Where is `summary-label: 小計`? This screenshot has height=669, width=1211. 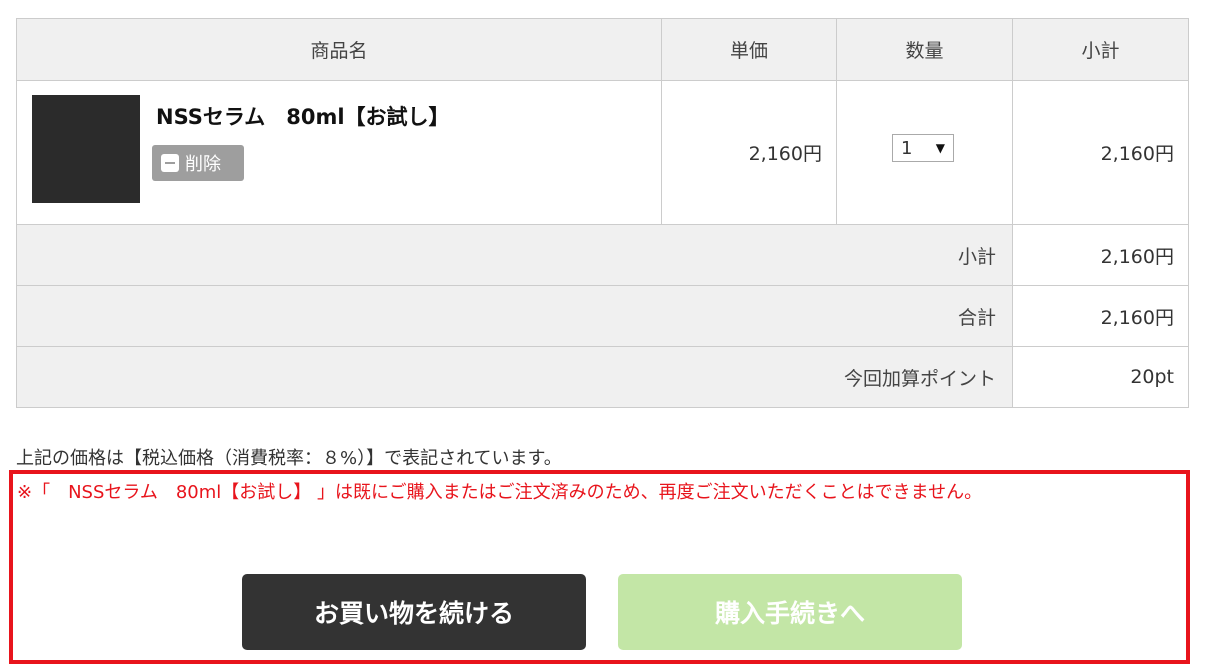 summary-label: 小計 is located at coordinates (514, 255).